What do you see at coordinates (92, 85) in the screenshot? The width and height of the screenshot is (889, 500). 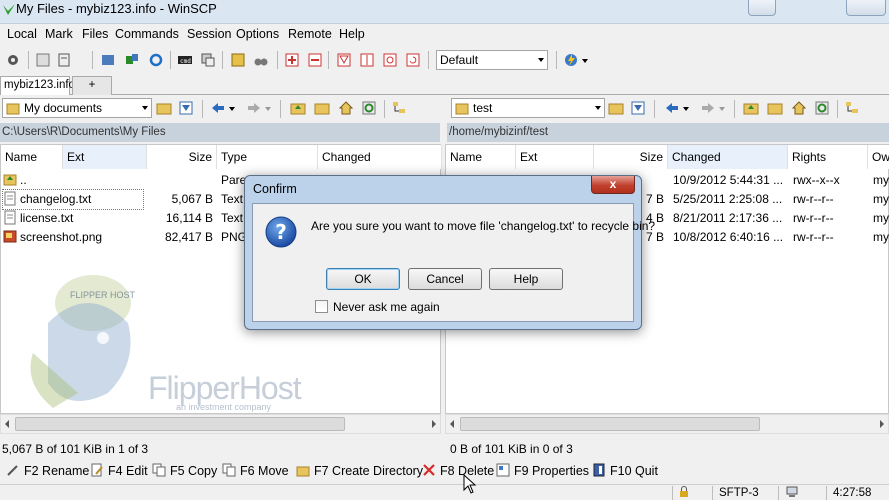 I see `new-session-tab: +` at bounding box center [92, 85].